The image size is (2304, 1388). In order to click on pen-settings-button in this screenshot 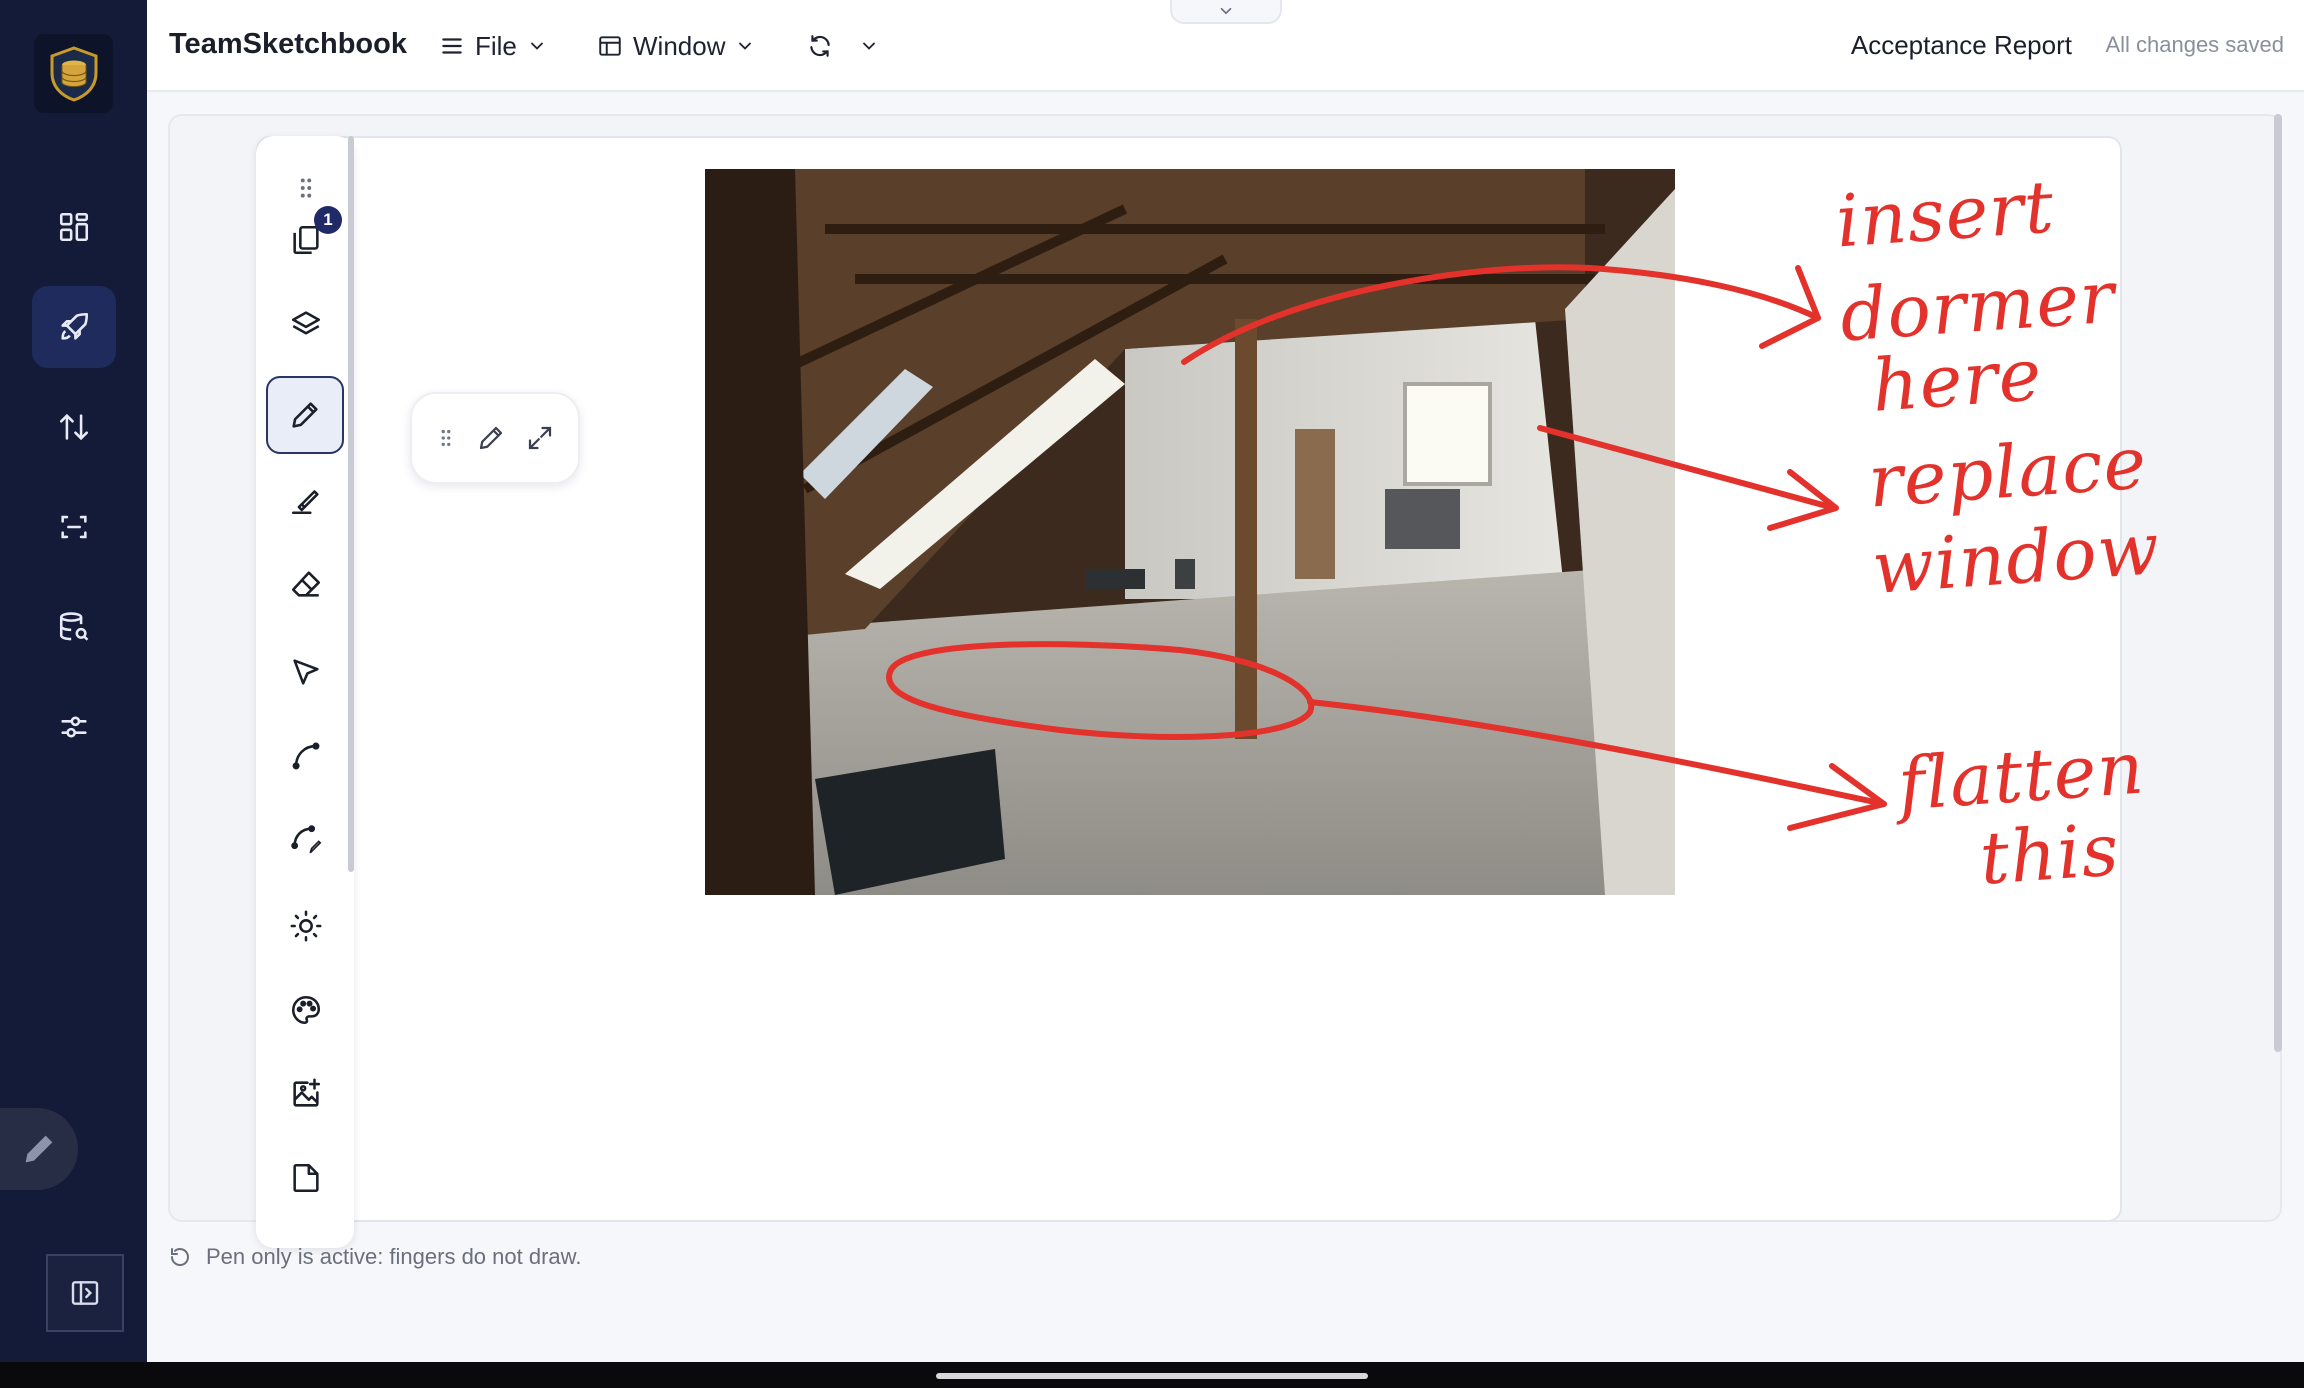, I will do `click(491, 438)`.